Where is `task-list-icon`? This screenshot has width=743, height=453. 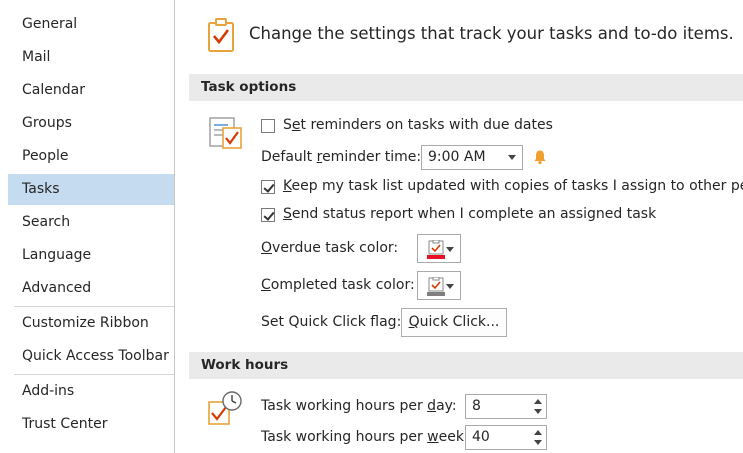 task-list-icon is located at coordinates (225, 133).